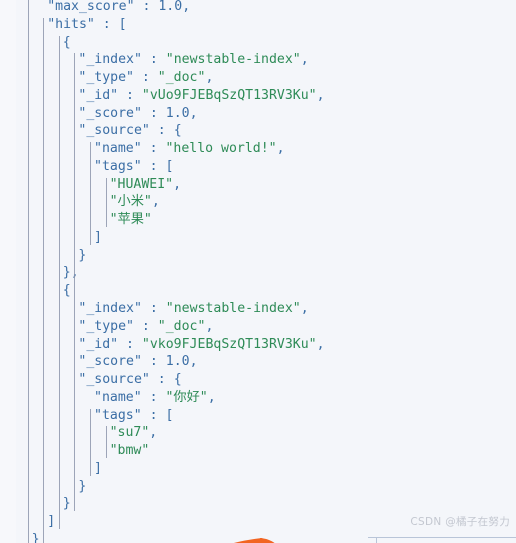  I want to click on code-token: "_source", so click(114, 131).